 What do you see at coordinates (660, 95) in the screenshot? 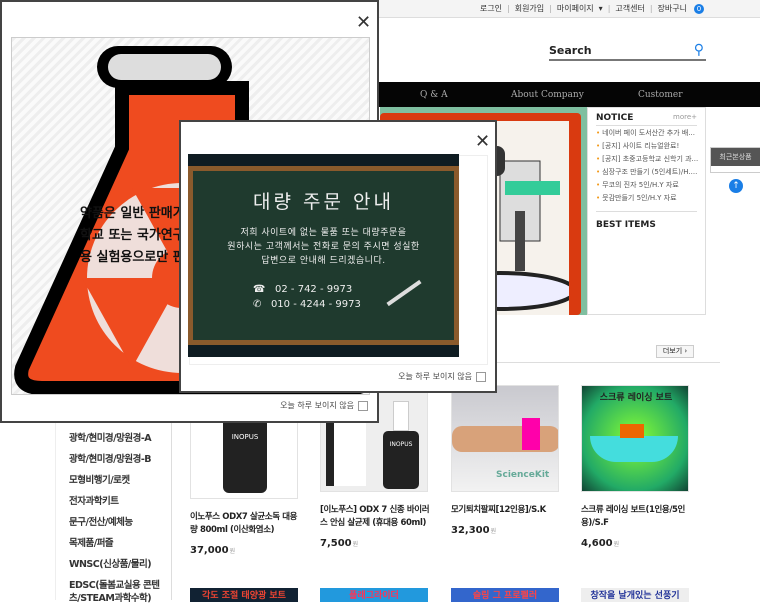
I see `nav-customer: Customer` at bounding box center [660, 95].